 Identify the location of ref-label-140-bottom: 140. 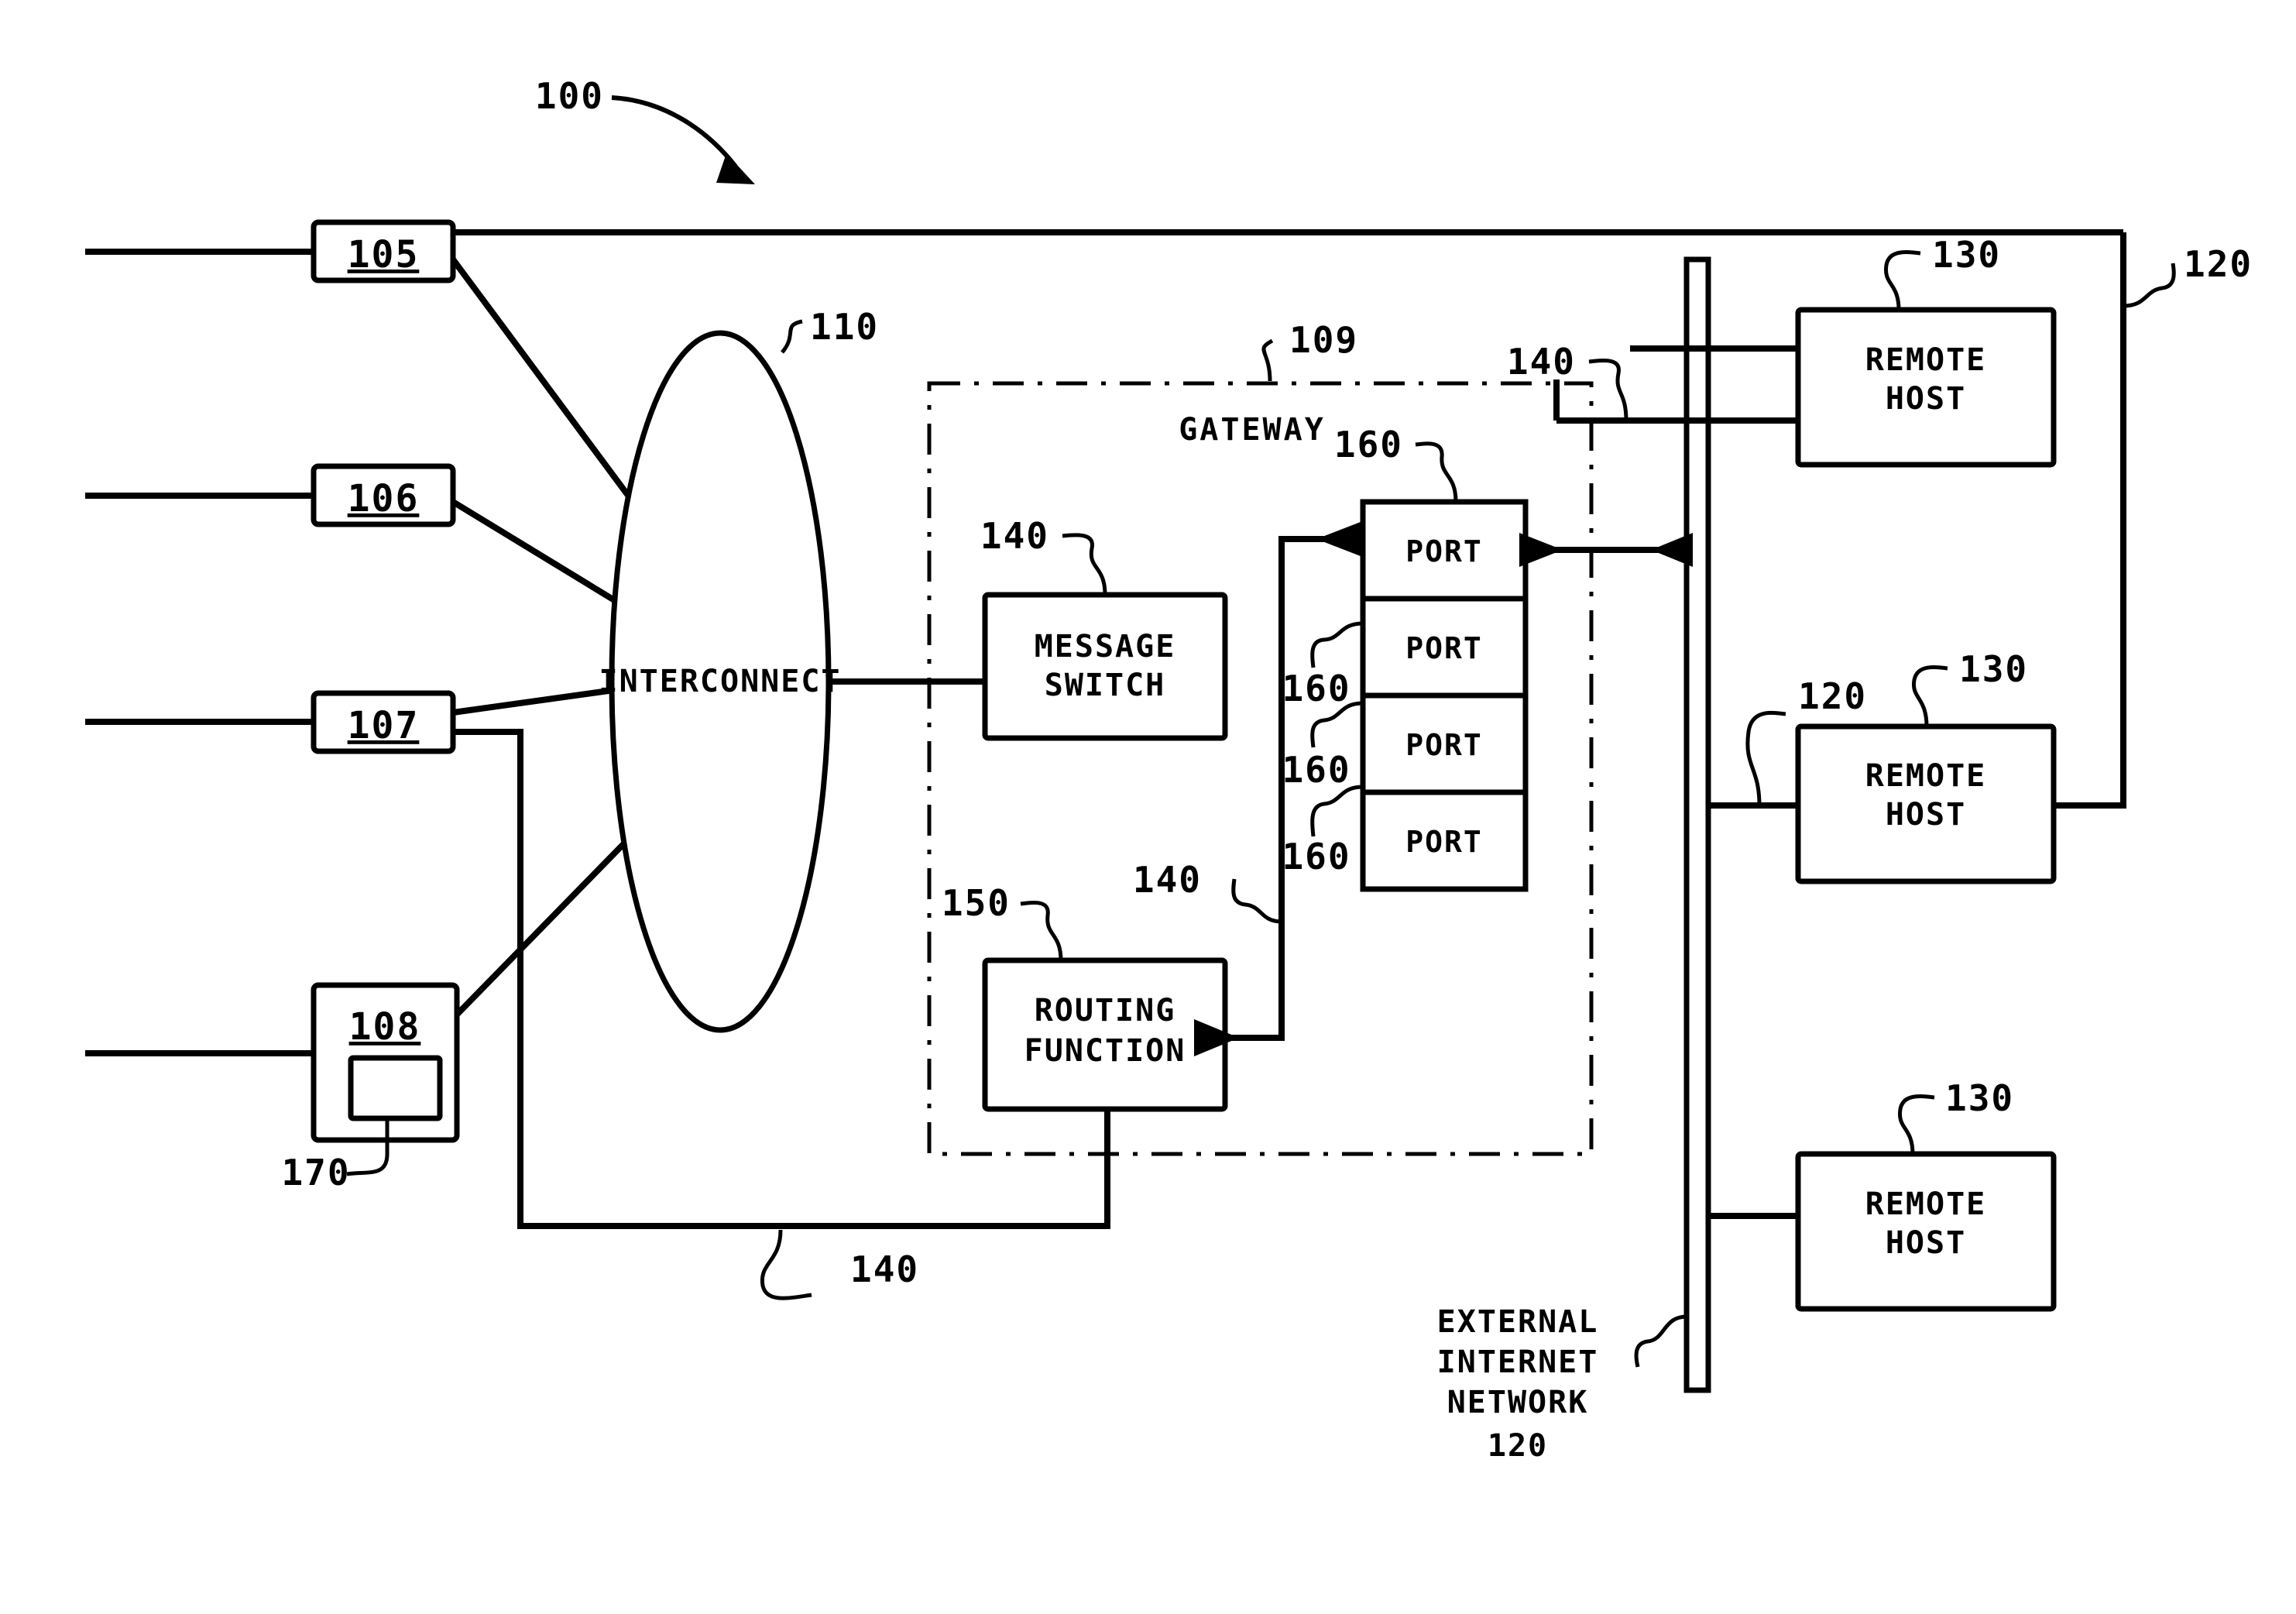
(885, 1269).